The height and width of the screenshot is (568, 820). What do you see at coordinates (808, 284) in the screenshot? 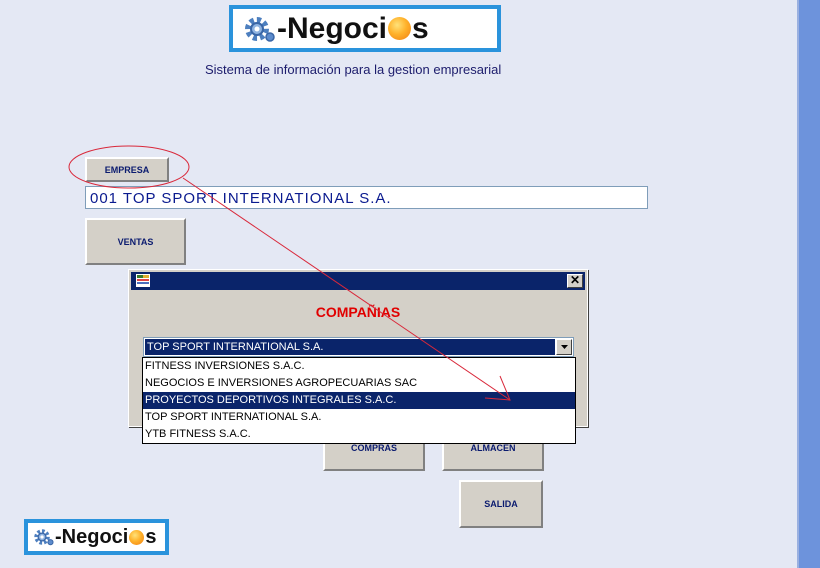
I see `right-edge-strip` at bounding box center [808, 284].